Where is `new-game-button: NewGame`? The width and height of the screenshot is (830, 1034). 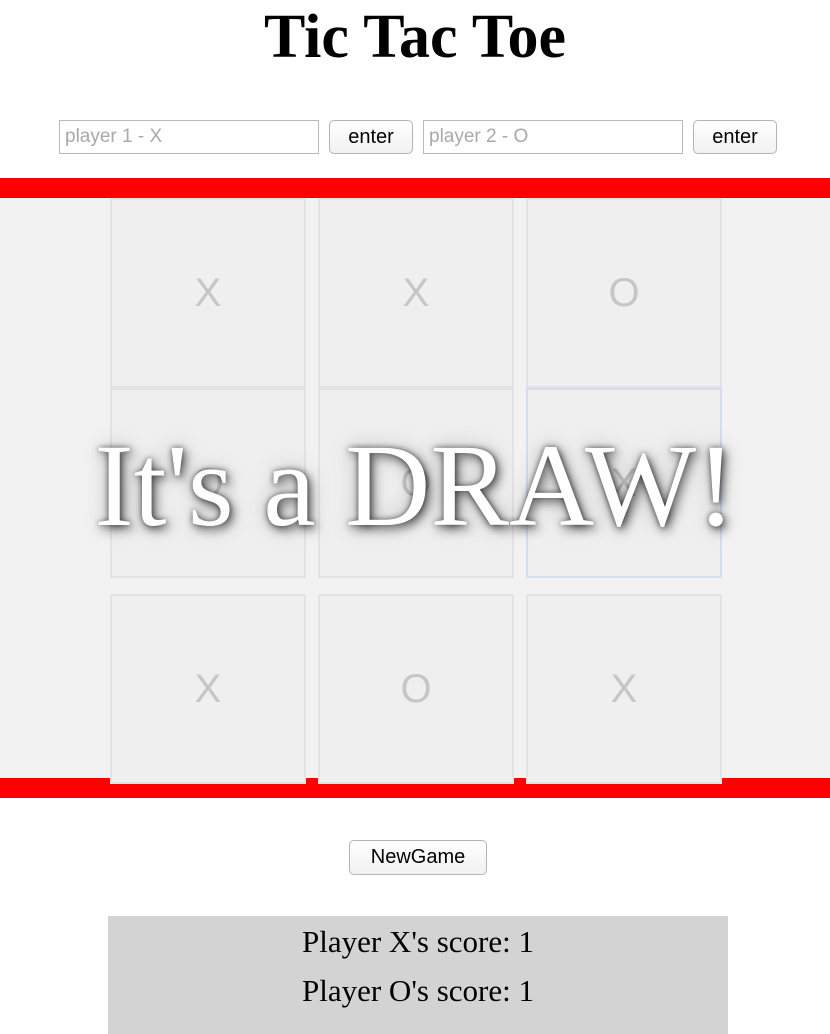
new-game-button: NewGame is located at coordinates (418, 857).